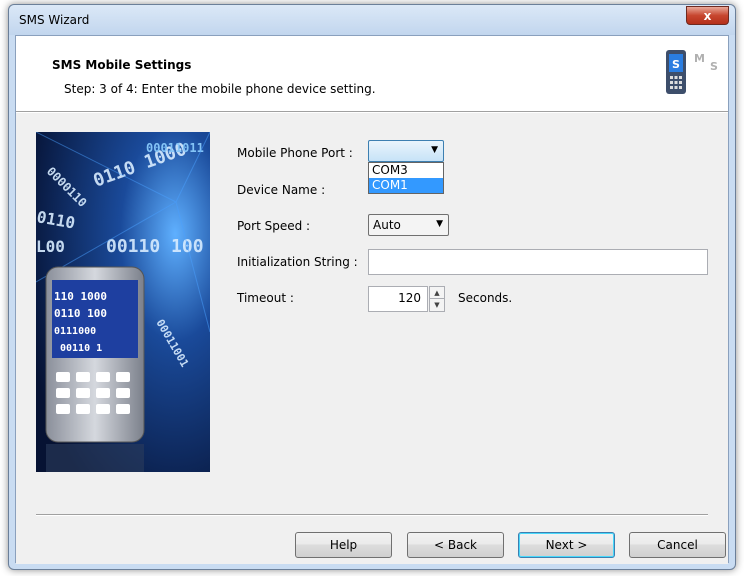 This screenshot has width=744, height=576. What do you see at coordinates (281, 190) in the screenshot?
I see `device-name-label: Device Name :` at bounding box center [281, 190].